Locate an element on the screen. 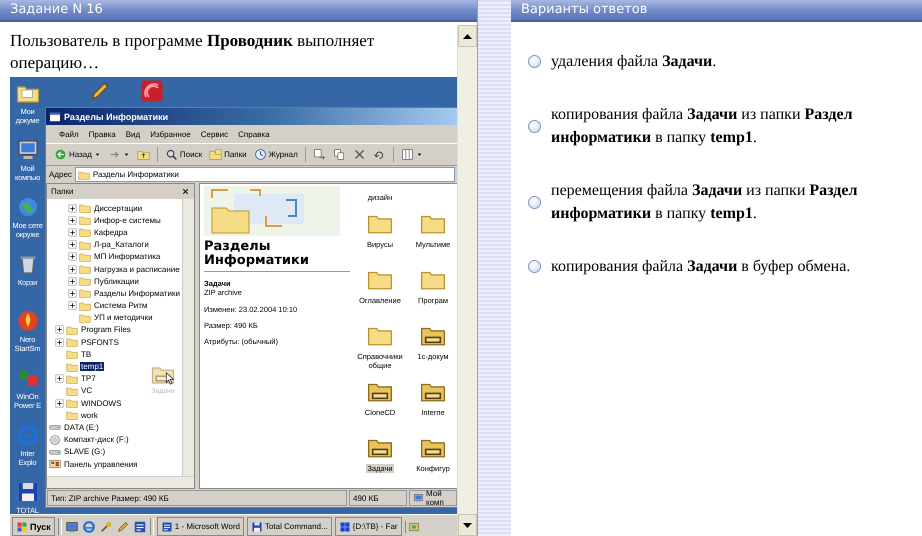 The height and width of the screenshot is (536, 922). tree-item: Компакт-диск (F:) is located at coordinates (96, 439).